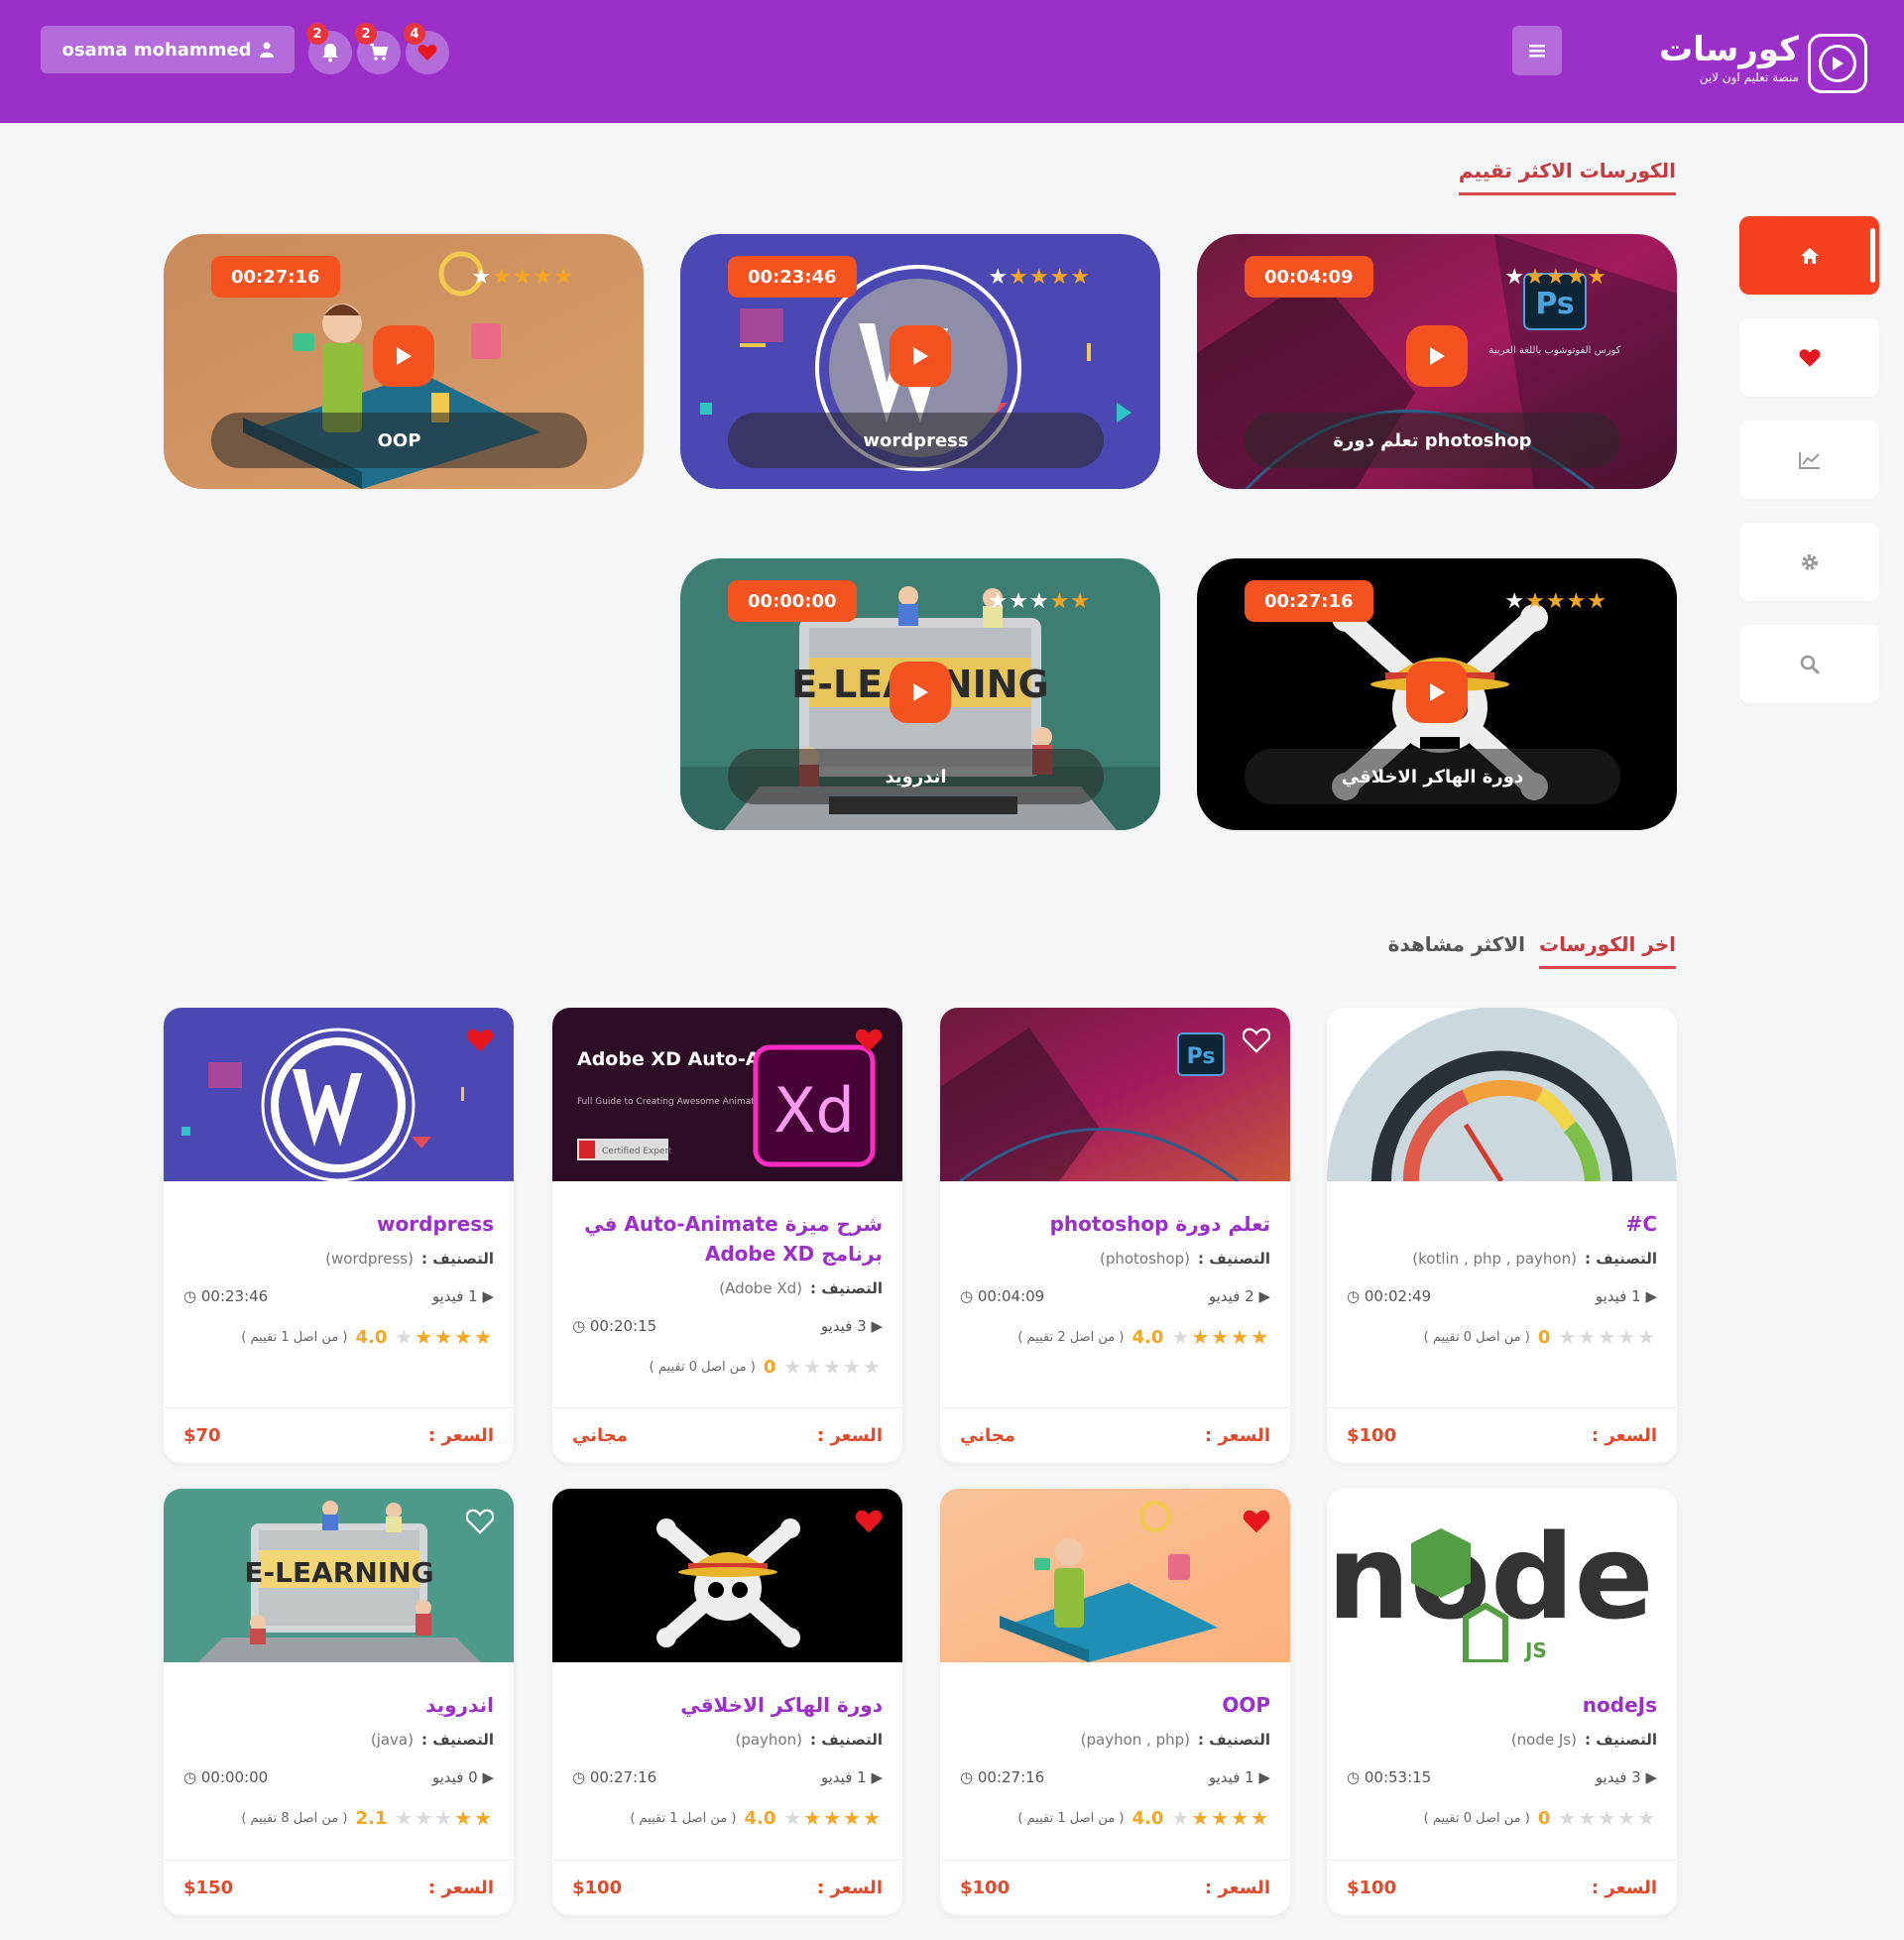 The width and height of the screenshot is (1904, 1940). I want to click on course-title: تعلم دورة photoshop, so click(1115, 1224).